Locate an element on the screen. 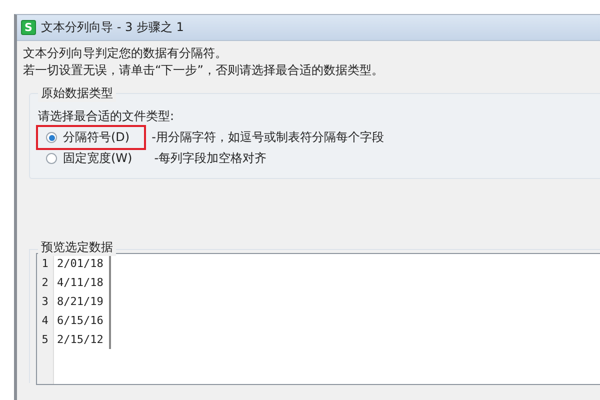 This screenshot has width=600, height=400. data-cell-text: 2/15/12 is located at coordinates (80, 340).